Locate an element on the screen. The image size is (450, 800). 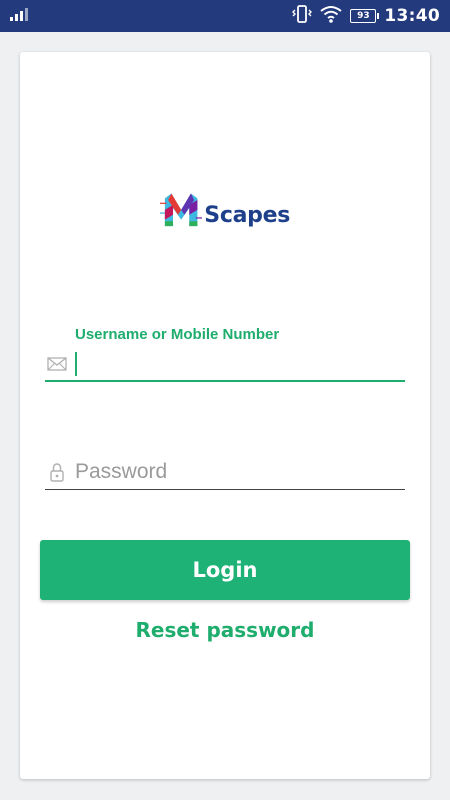
status-time: 13:40 is located at coordinates (412, 16).